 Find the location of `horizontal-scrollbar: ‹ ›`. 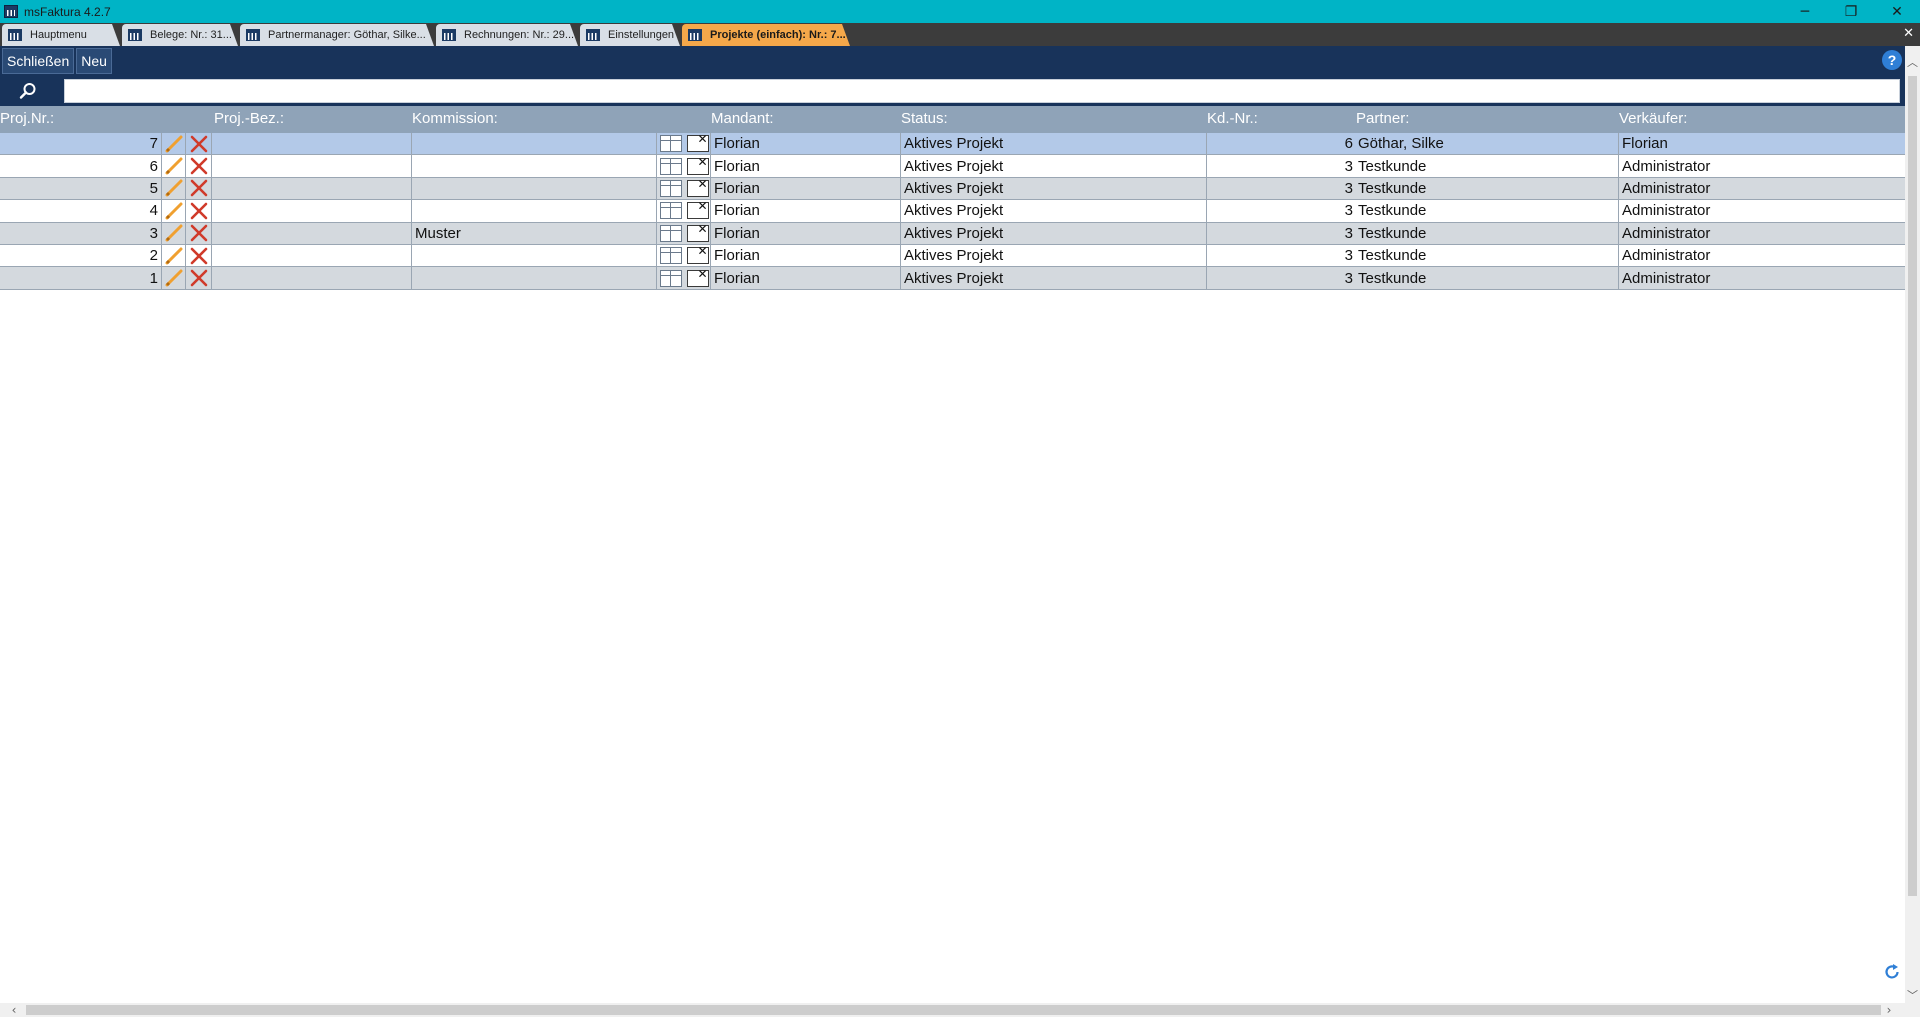

horizontal-scrollbar: ‹ › is located at coordinates (952, 1010).